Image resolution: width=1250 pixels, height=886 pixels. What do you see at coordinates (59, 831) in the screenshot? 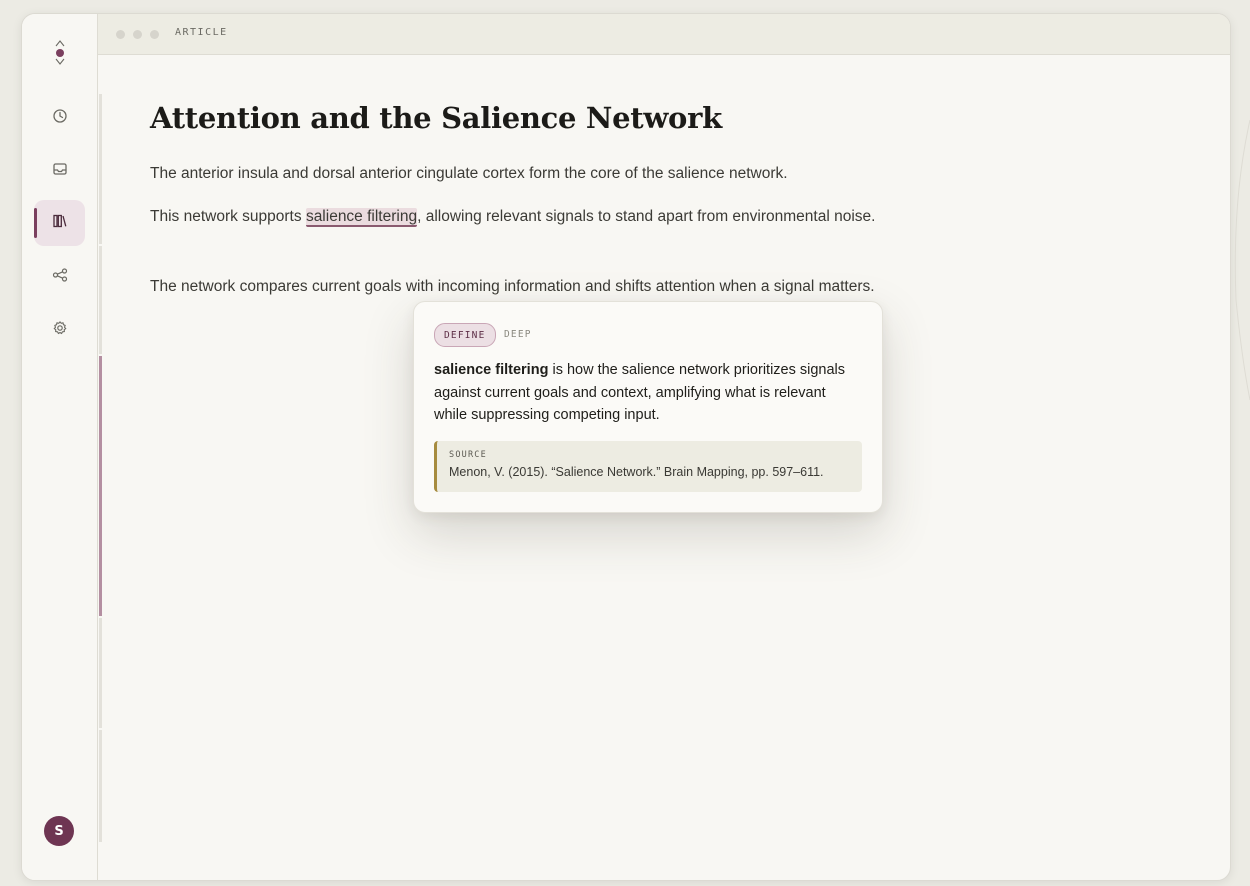
I see `avatar: S` at bounding box center [59, 831].